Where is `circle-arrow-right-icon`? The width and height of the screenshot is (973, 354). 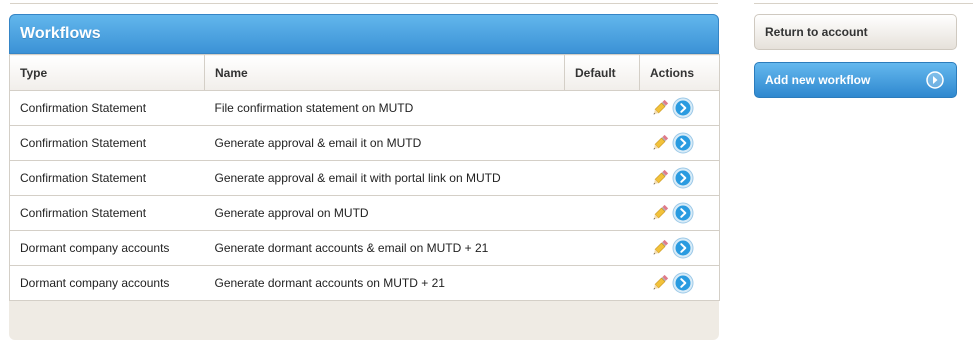 circle-arrow-right-icon is located at coordinates (935, 80).